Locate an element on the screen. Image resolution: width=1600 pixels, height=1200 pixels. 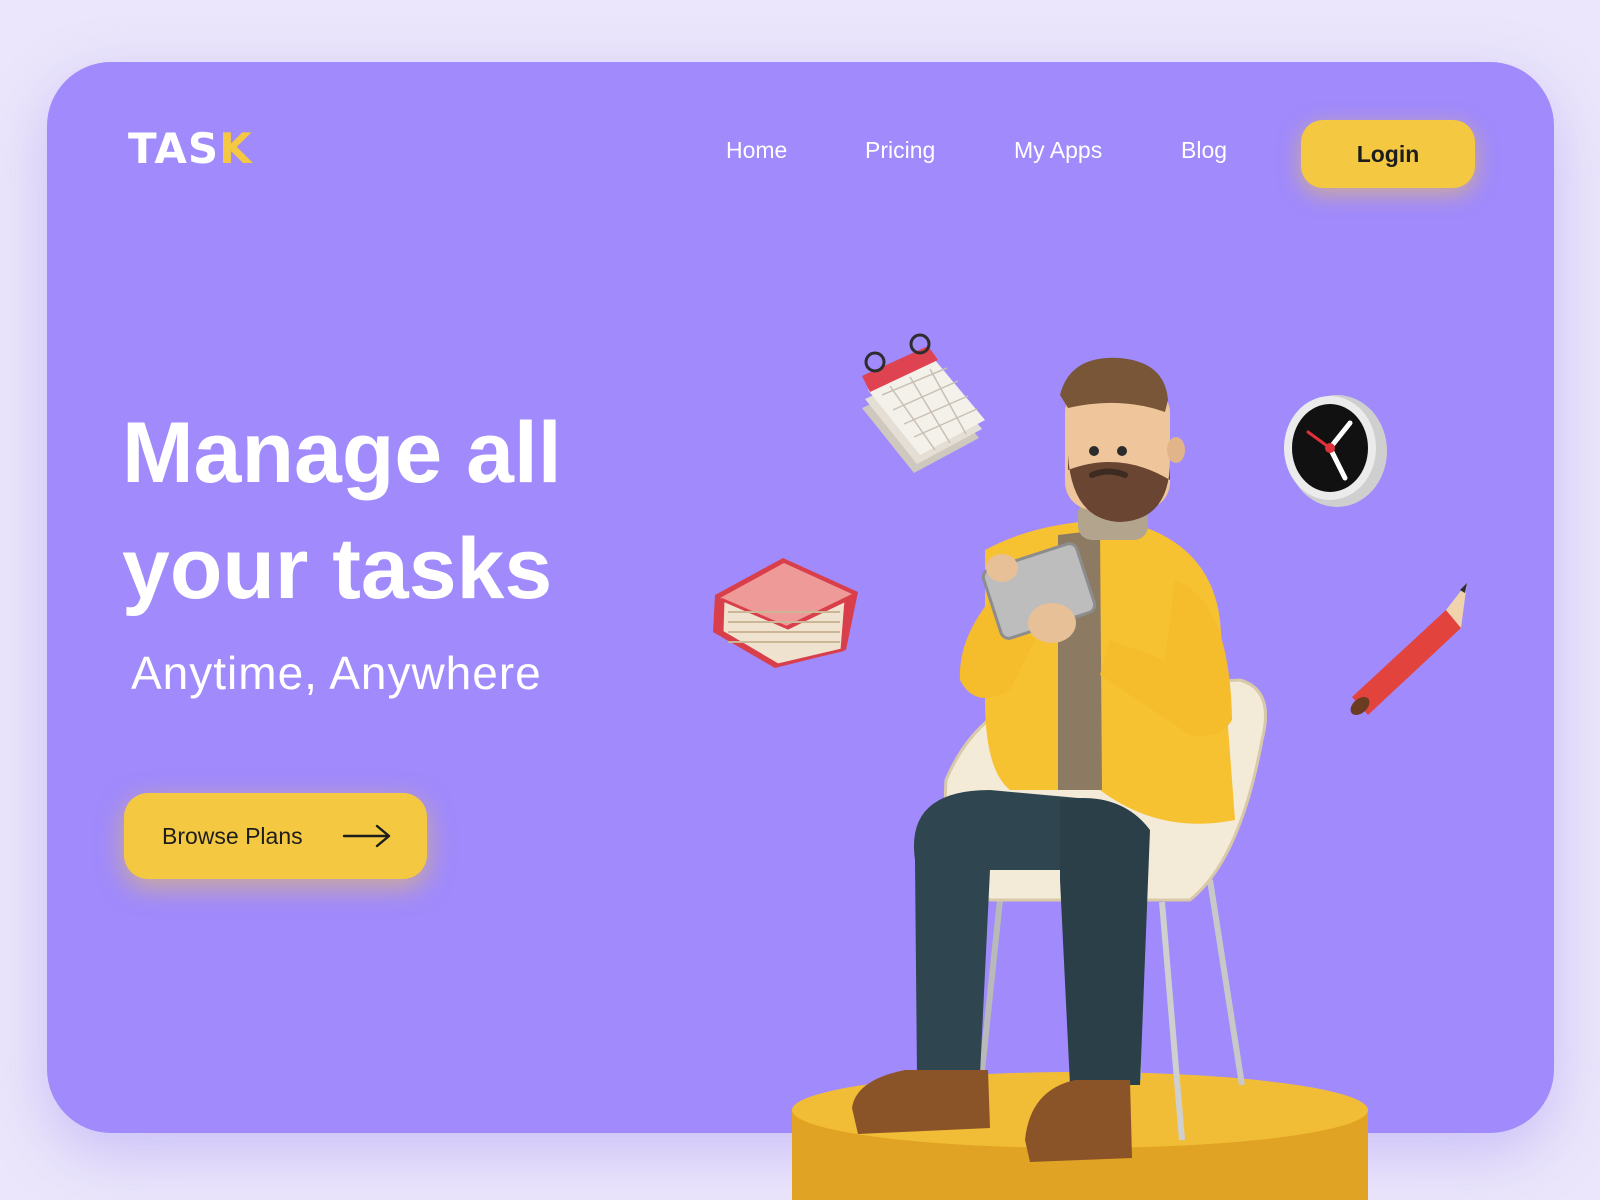
pencil-icon is located at coordinates (1408, 649).